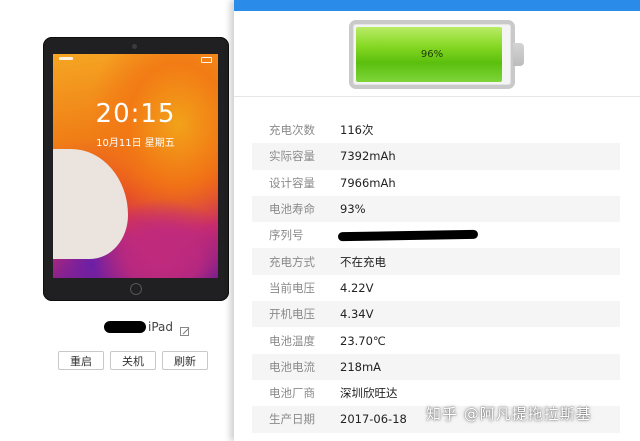  I want to click on detail-row: 电池温度 23.70℃, so click(436, 340).